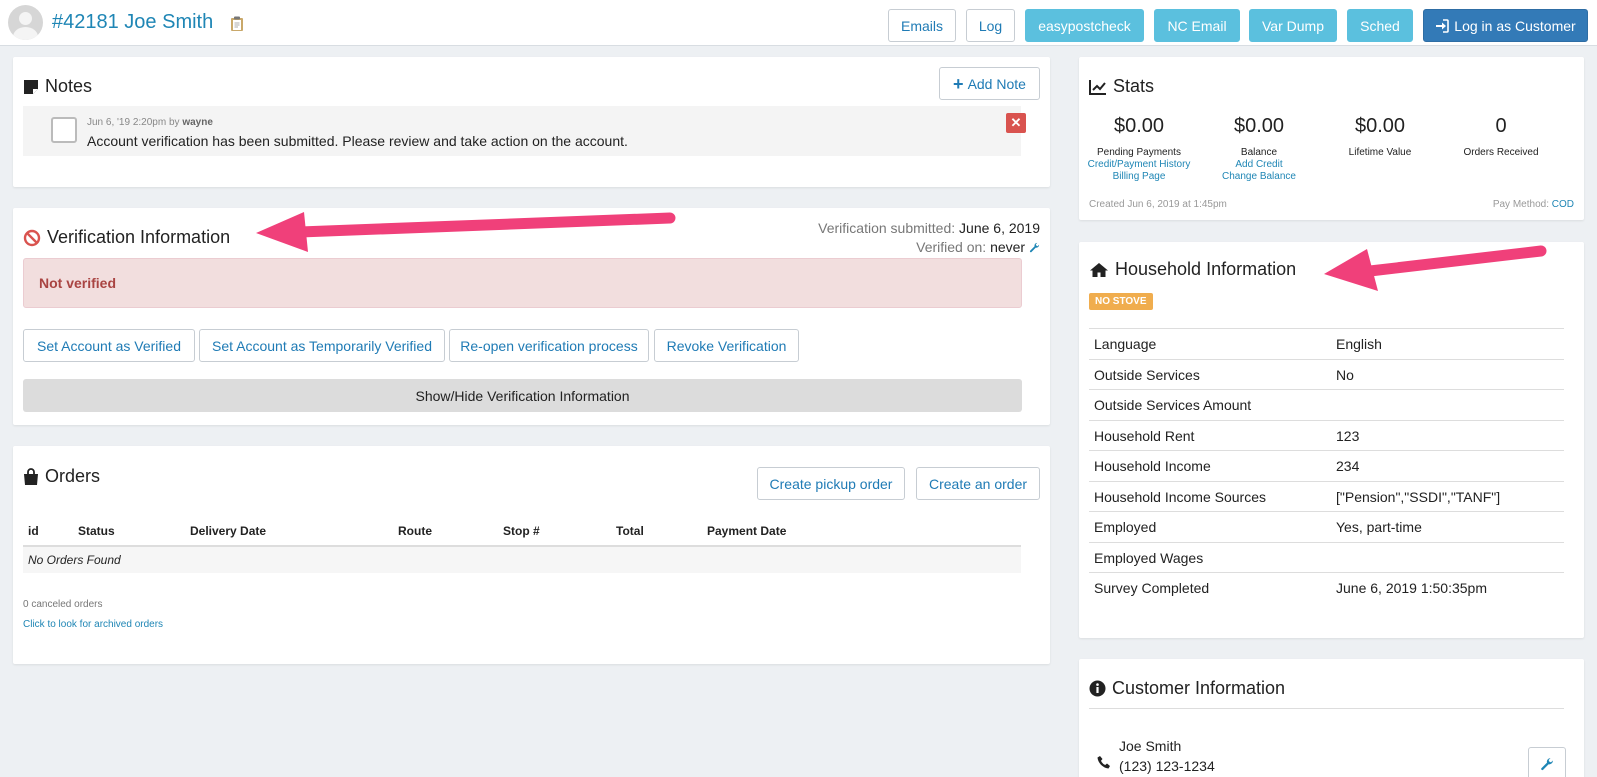  I want to click on row-key: Outside Services, so click(1147, 374).